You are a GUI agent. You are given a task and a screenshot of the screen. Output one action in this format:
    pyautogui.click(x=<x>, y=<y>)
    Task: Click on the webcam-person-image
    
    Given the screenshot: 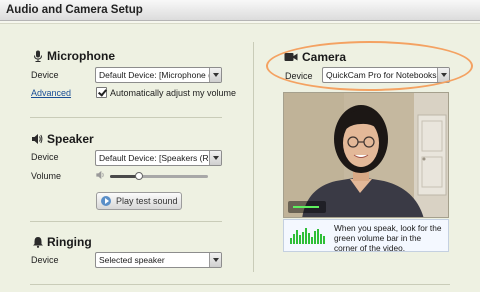 What is the action you would take?
    pyautogui.click(x=366, y=155)
    